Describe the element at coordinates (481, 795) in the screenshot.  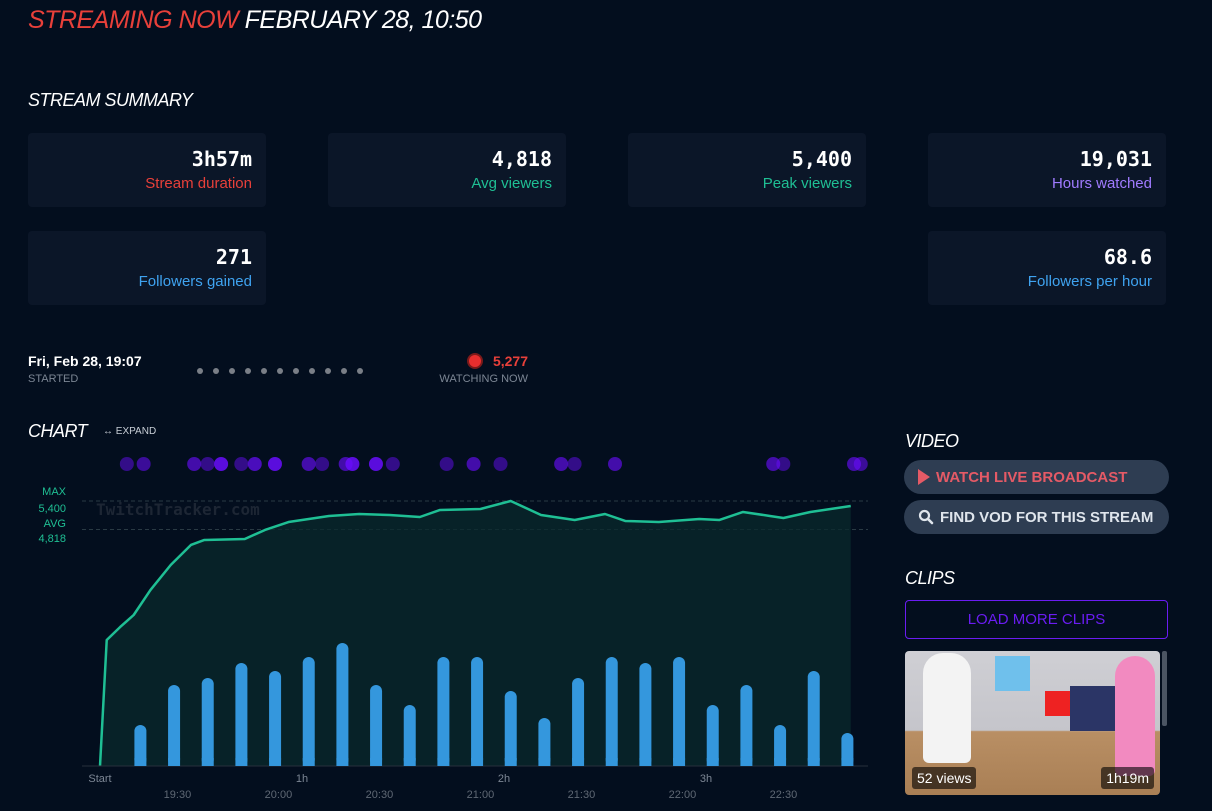
I see `x-tick-time: 21:00` at that location.